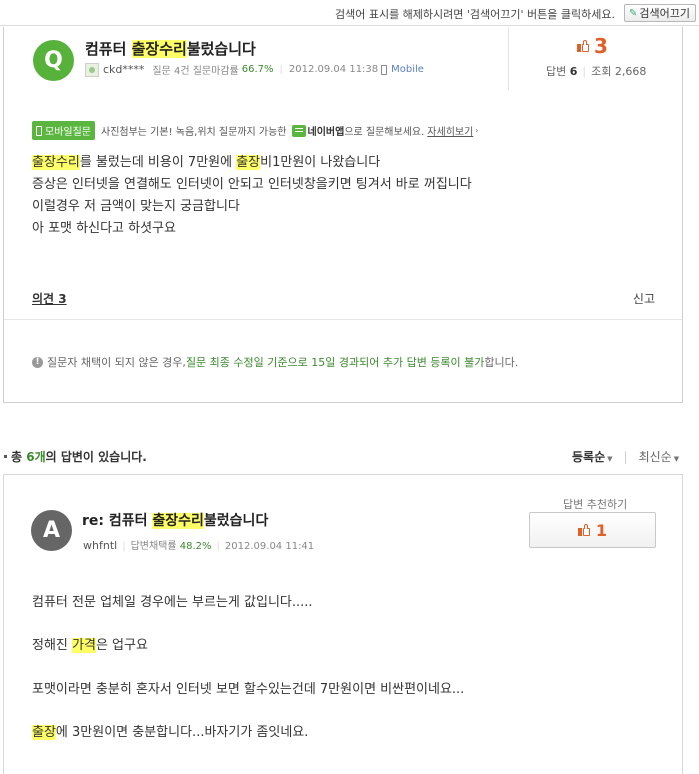 The width and height of the screenshot is (699, 774). Describe the element at coordinates (592, 456) in the screenshot. I see `sort-by-registration: 등록순 ▼` at that location.